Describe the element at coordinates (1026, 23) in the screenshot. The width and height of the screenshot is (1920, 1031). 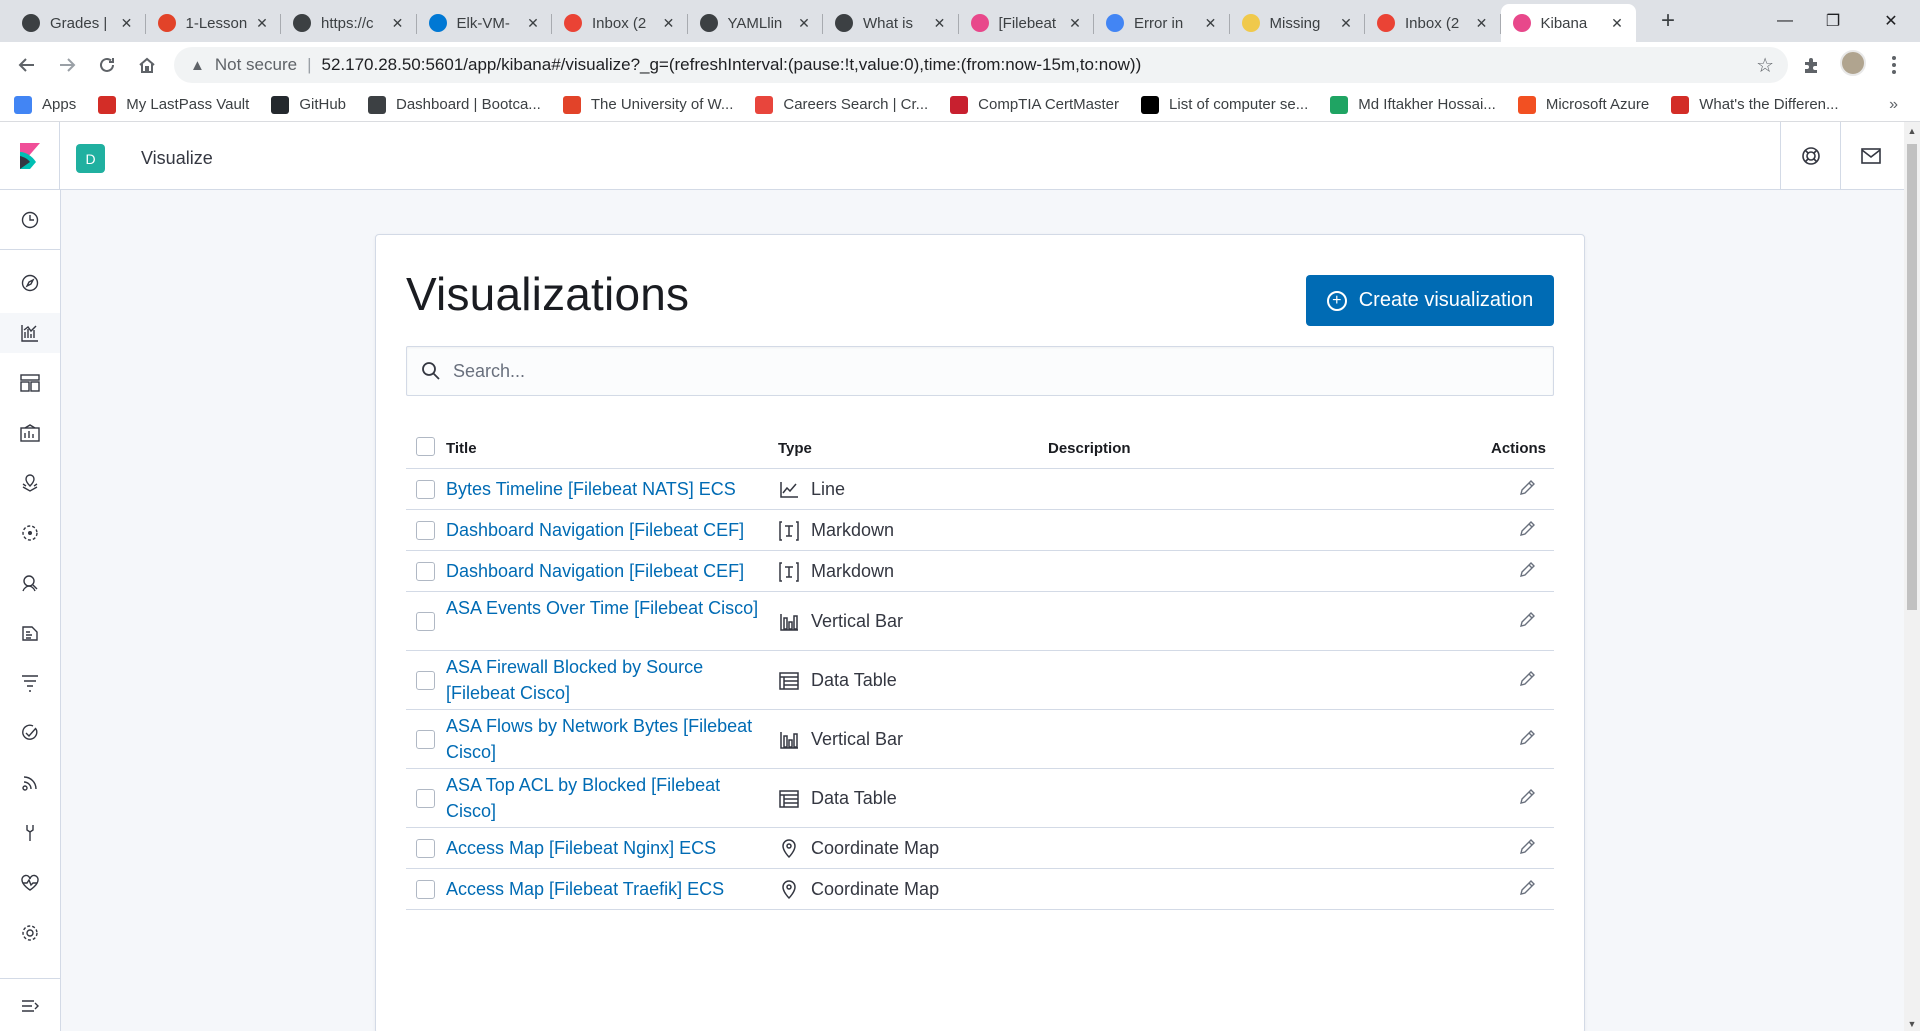
I see `browser-tab: [Filebeat ✕` at that location.